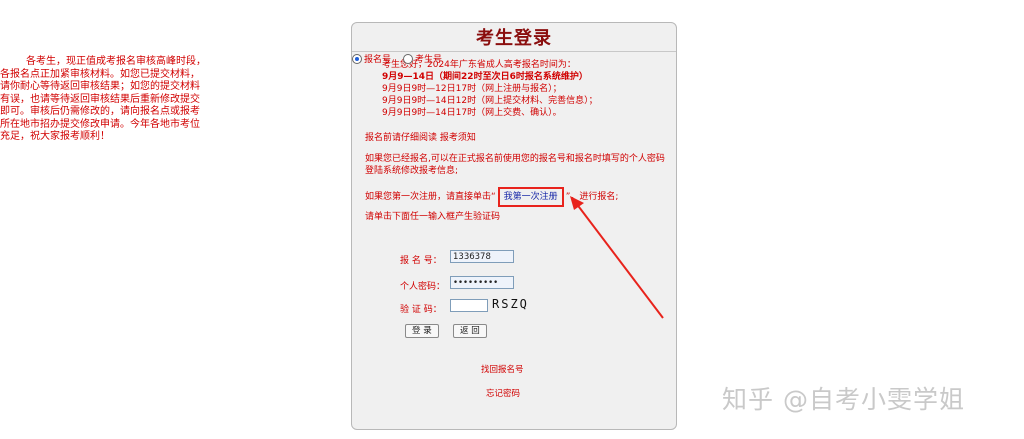 The width and height of the screenshot is (1024, 439). What do you see at coordinates (433, 217) in the screenshot?
I see `captcha-prompt: 请单击下面任一输入框产生验证码` at bounding box center [433, 217].